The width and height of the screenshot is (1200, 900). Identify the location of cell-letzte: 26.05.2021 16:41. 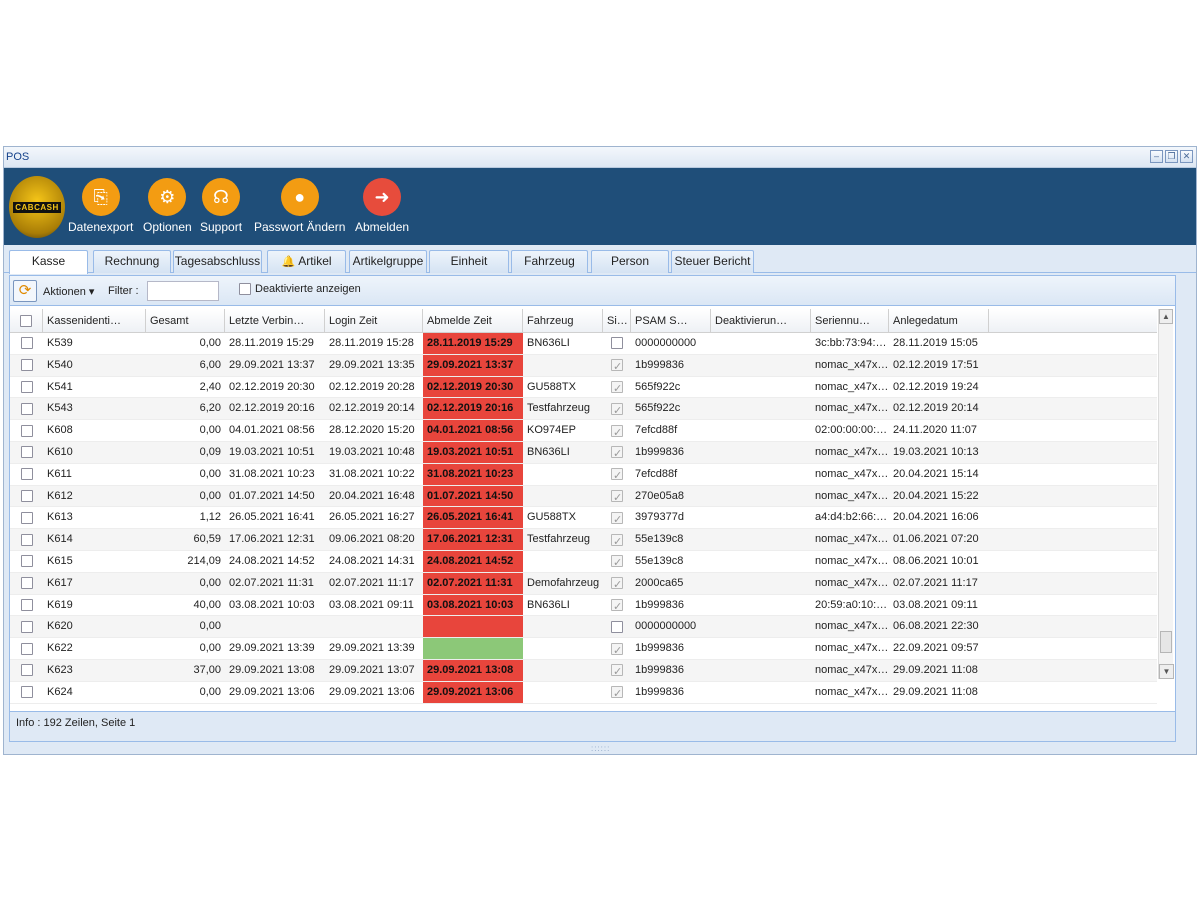
(272, 517).